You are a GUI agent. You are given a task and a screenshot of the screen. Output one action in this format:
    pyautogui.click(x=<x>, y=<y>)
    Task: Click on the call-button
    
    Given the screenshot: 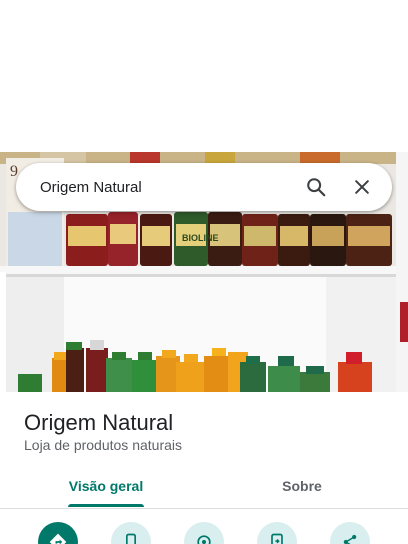 What is the action you would take?
    pyautogui.click(x=131, y=533)
    